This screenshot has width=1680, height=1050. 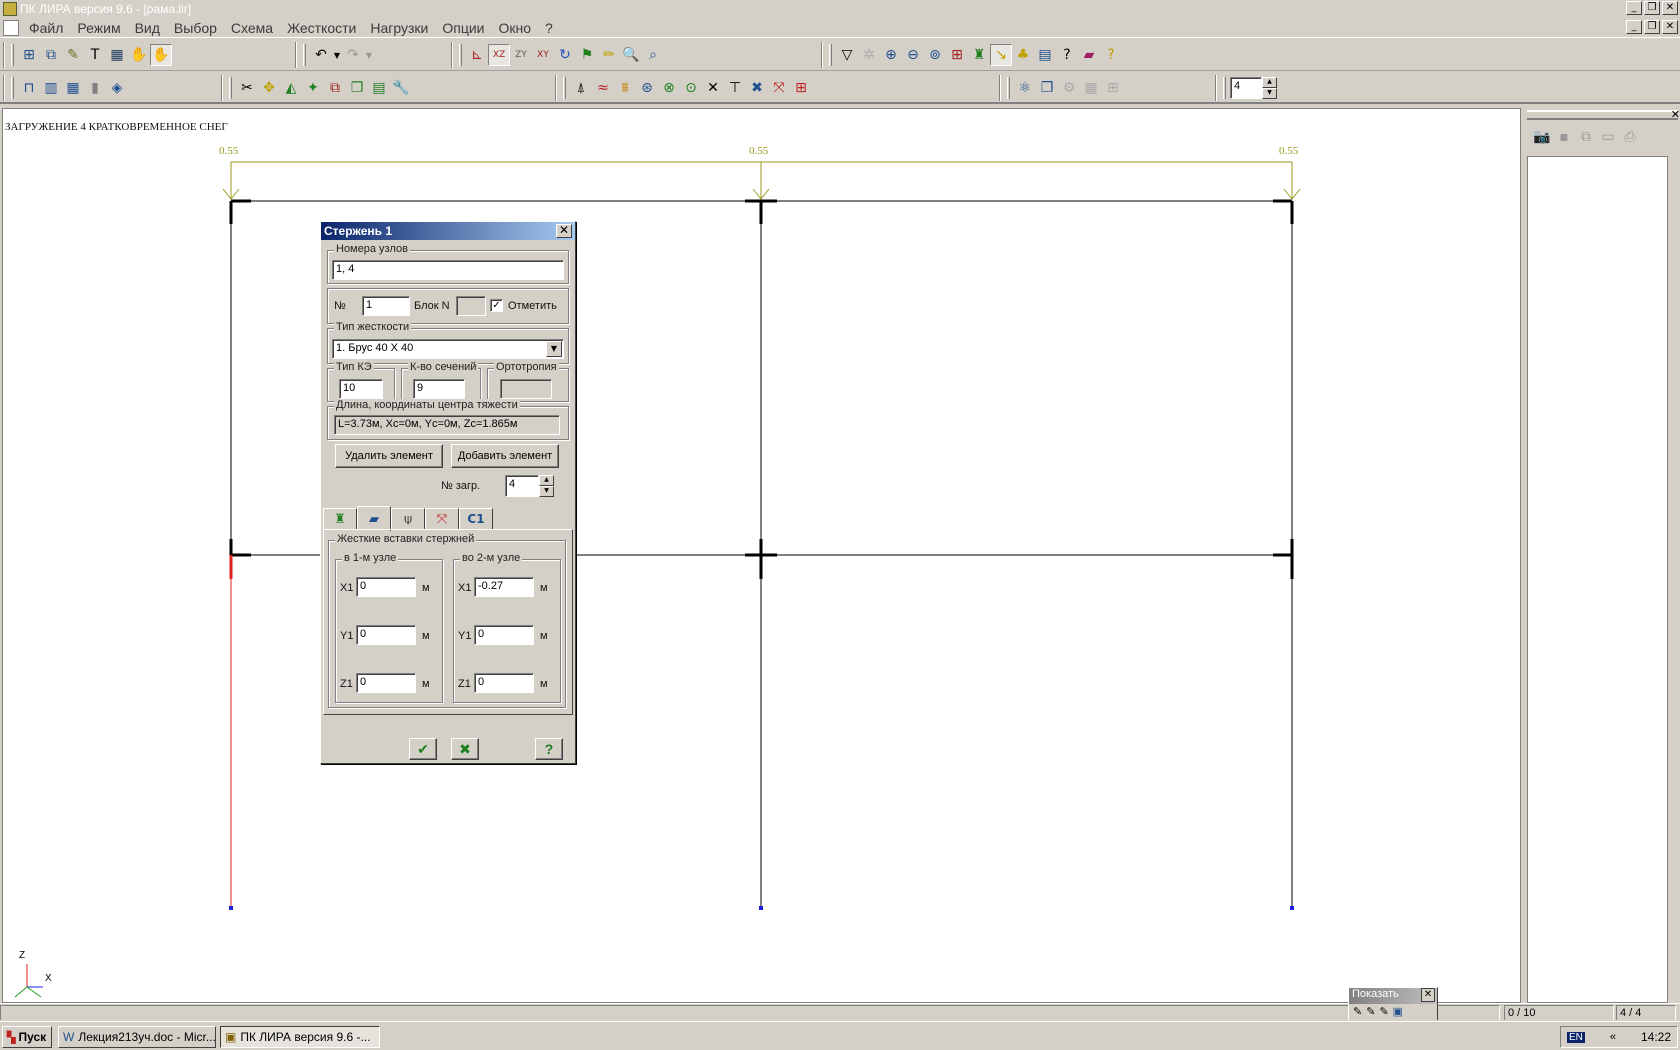 I want to click on document-icon, so click(x=11, y=27).